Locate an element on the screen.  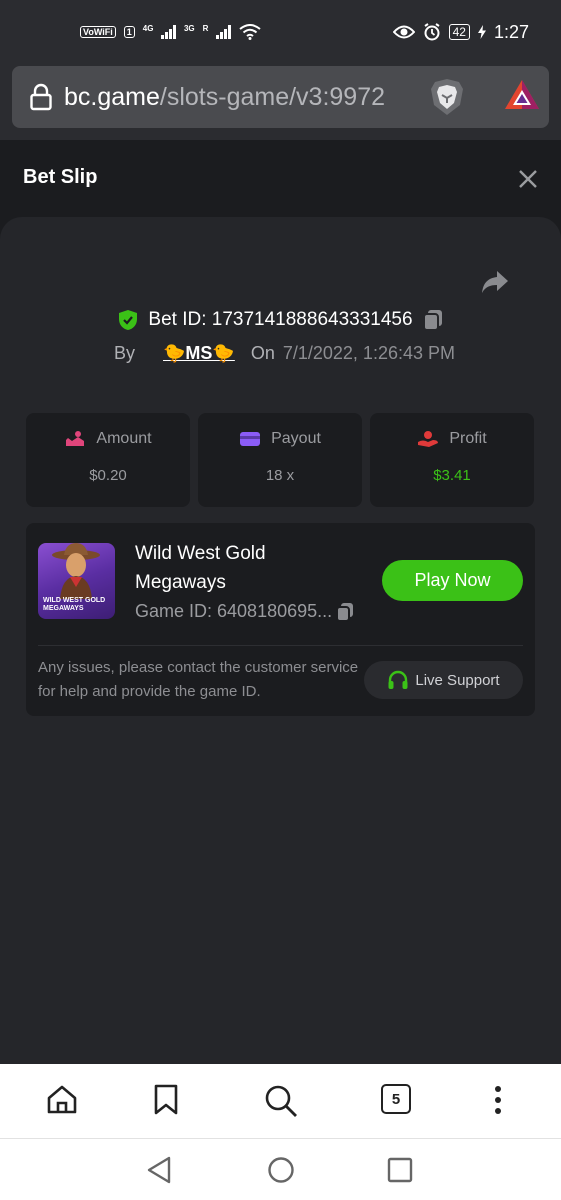
home-nav-icon is located at coordinates (281, 1170).